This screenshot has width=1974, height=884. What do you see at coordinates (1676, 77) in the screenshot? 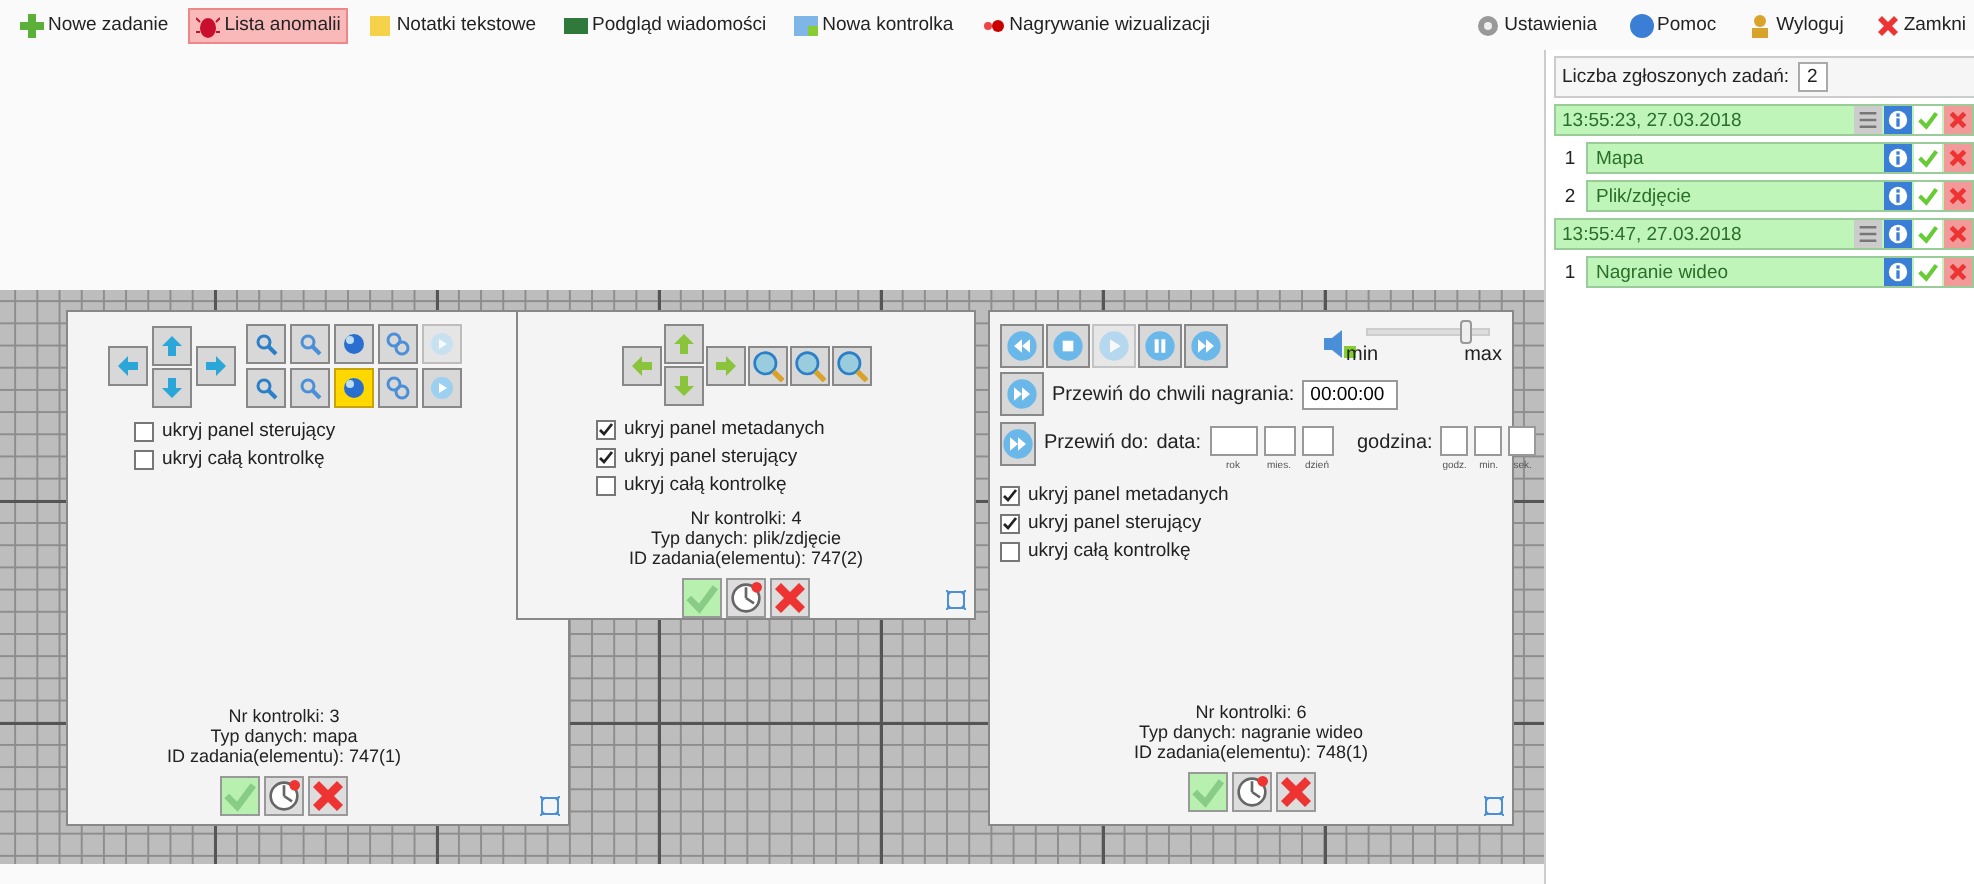
I see `task-count-label: Liczba zgłoszonych zadań:` at bounding box center [1676, 77].